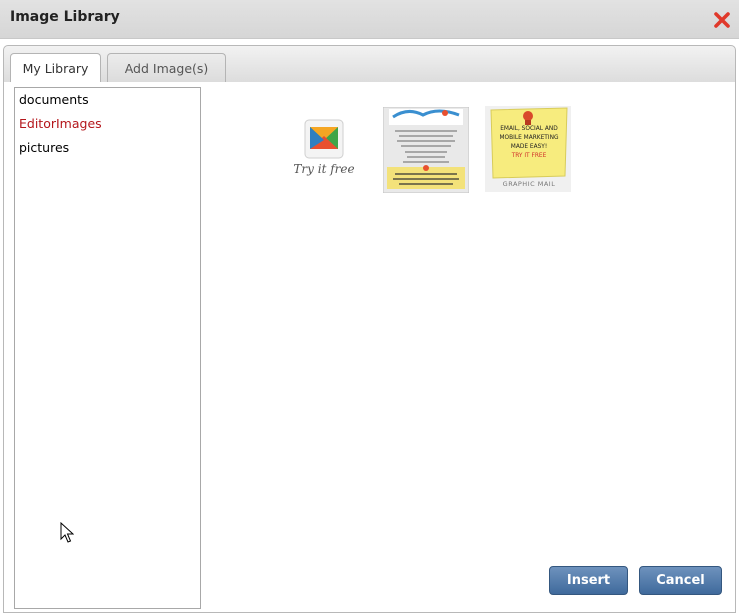 Image resolution: width=739 pixels, height=616 pixels. I want to click on tab-my-library: My Library, so click(55, 68).